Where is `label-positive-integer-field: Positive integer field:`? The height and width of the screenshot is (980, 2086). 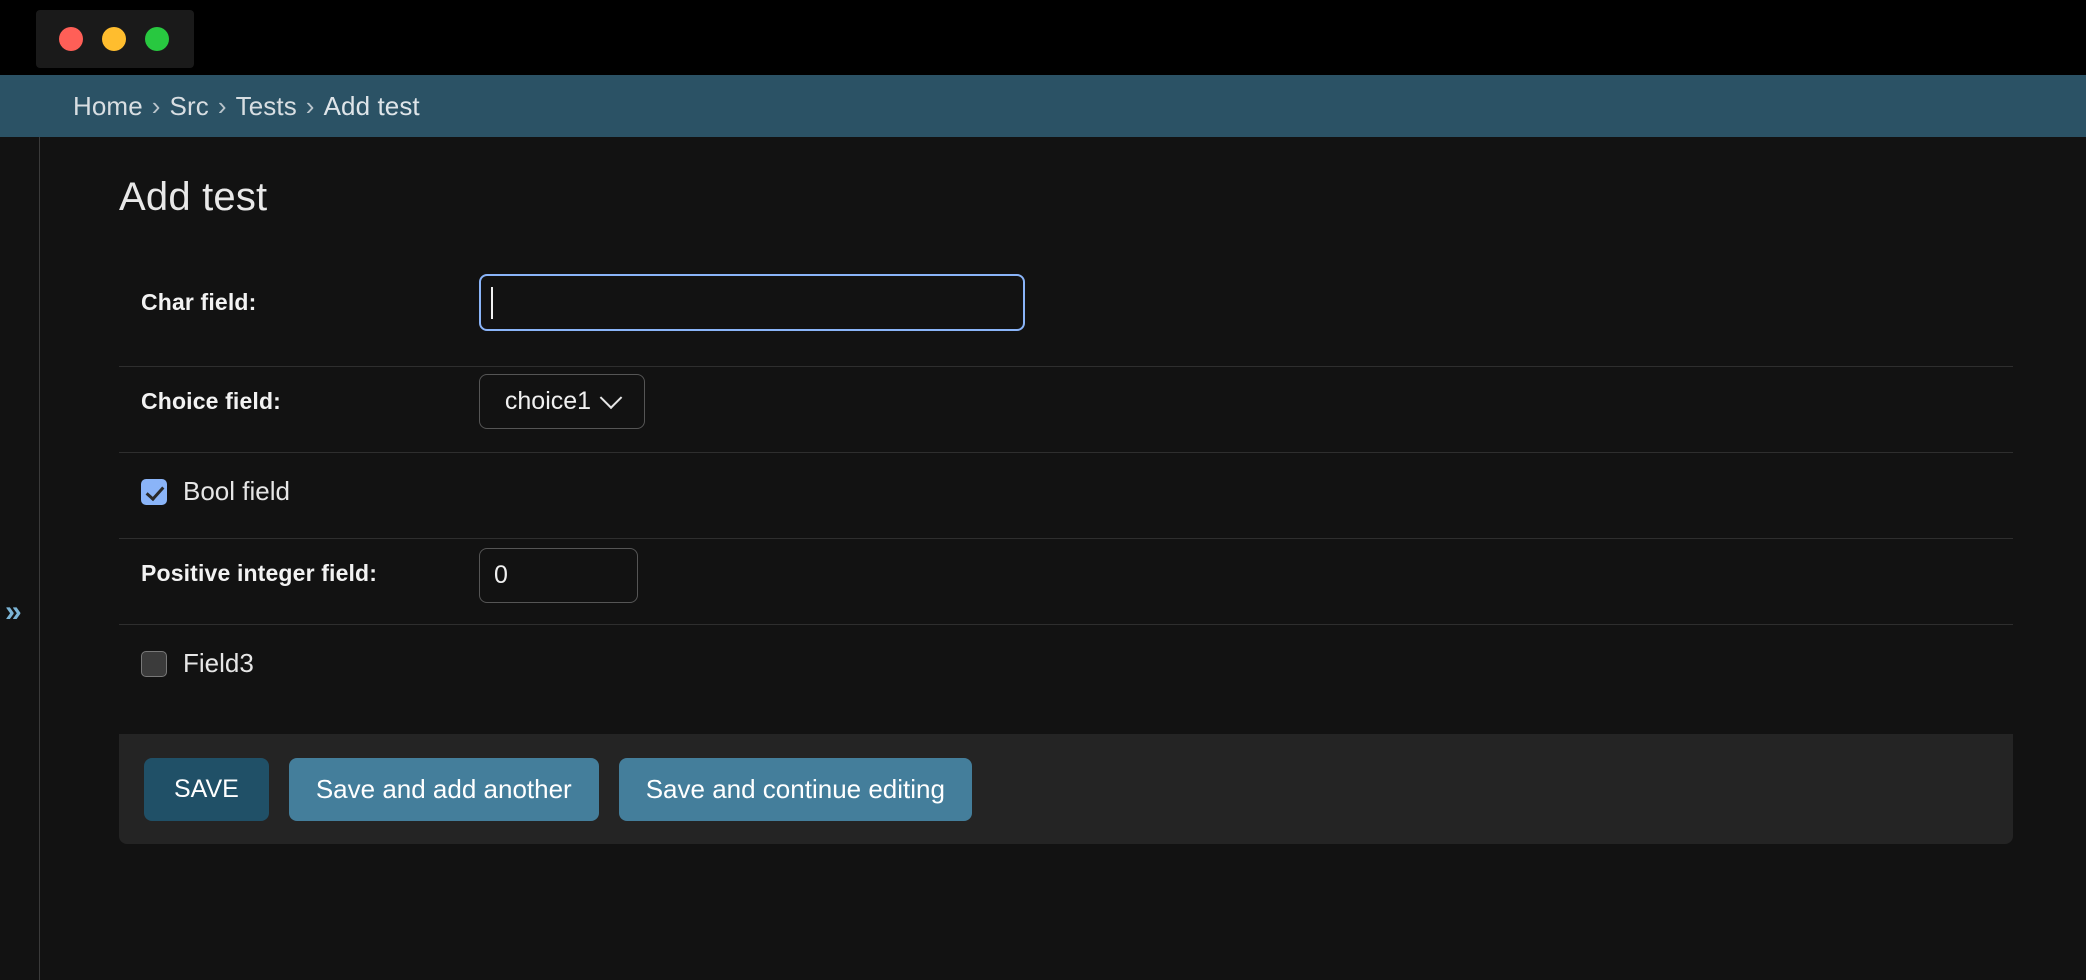
label-positive-integer-field: Positive integer field: is located at coordinates (259, 573).